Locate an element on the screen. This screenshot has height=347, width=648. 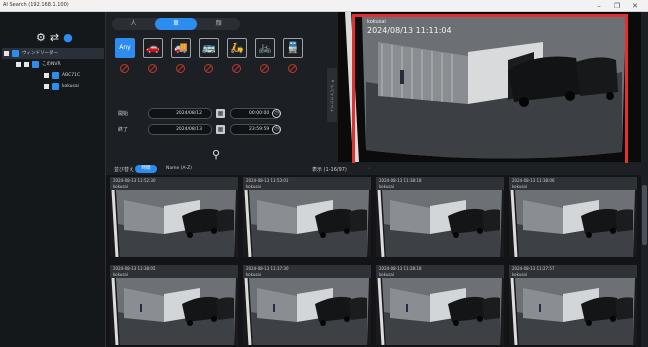
start-date-field: 2024/08/12 is located at coordinates (180, 113).